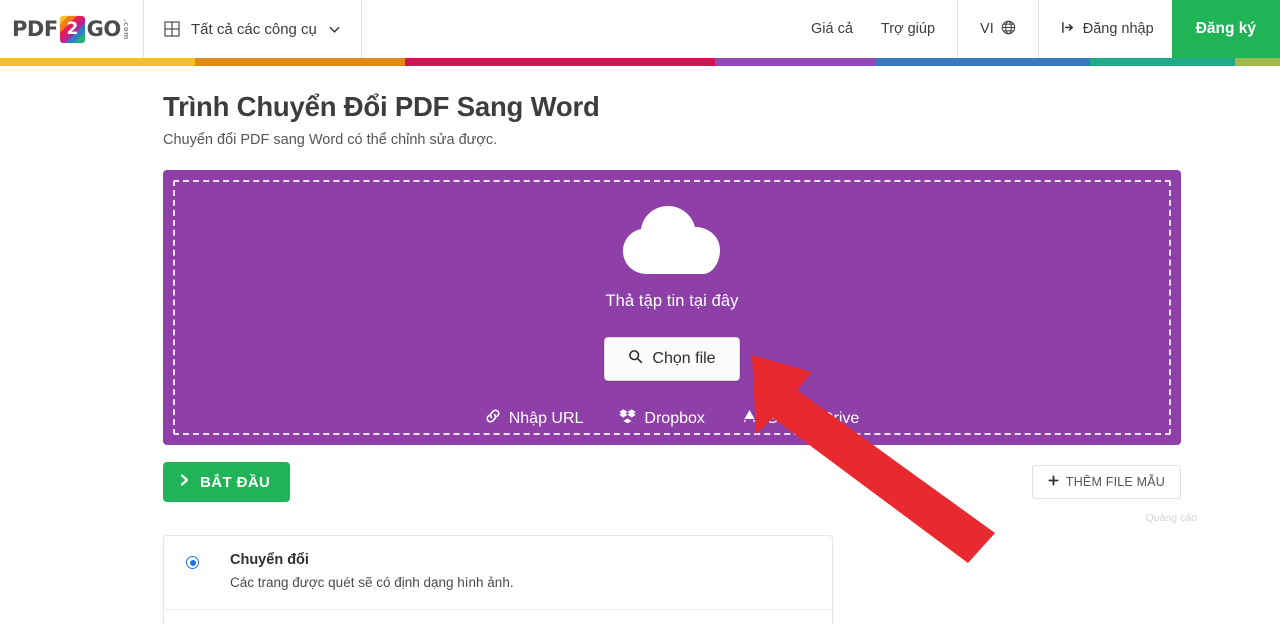 This screenshot has height=624, width=1280. What do you see at coordinates (1171, 518) in the screenshot?
I see `ad-label: Quảng cáo` at bounding box center [1171, 518].